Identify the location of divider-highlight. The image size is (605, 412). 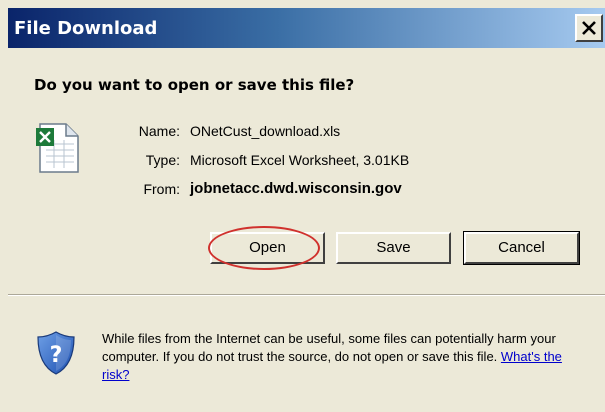
(306, 295).